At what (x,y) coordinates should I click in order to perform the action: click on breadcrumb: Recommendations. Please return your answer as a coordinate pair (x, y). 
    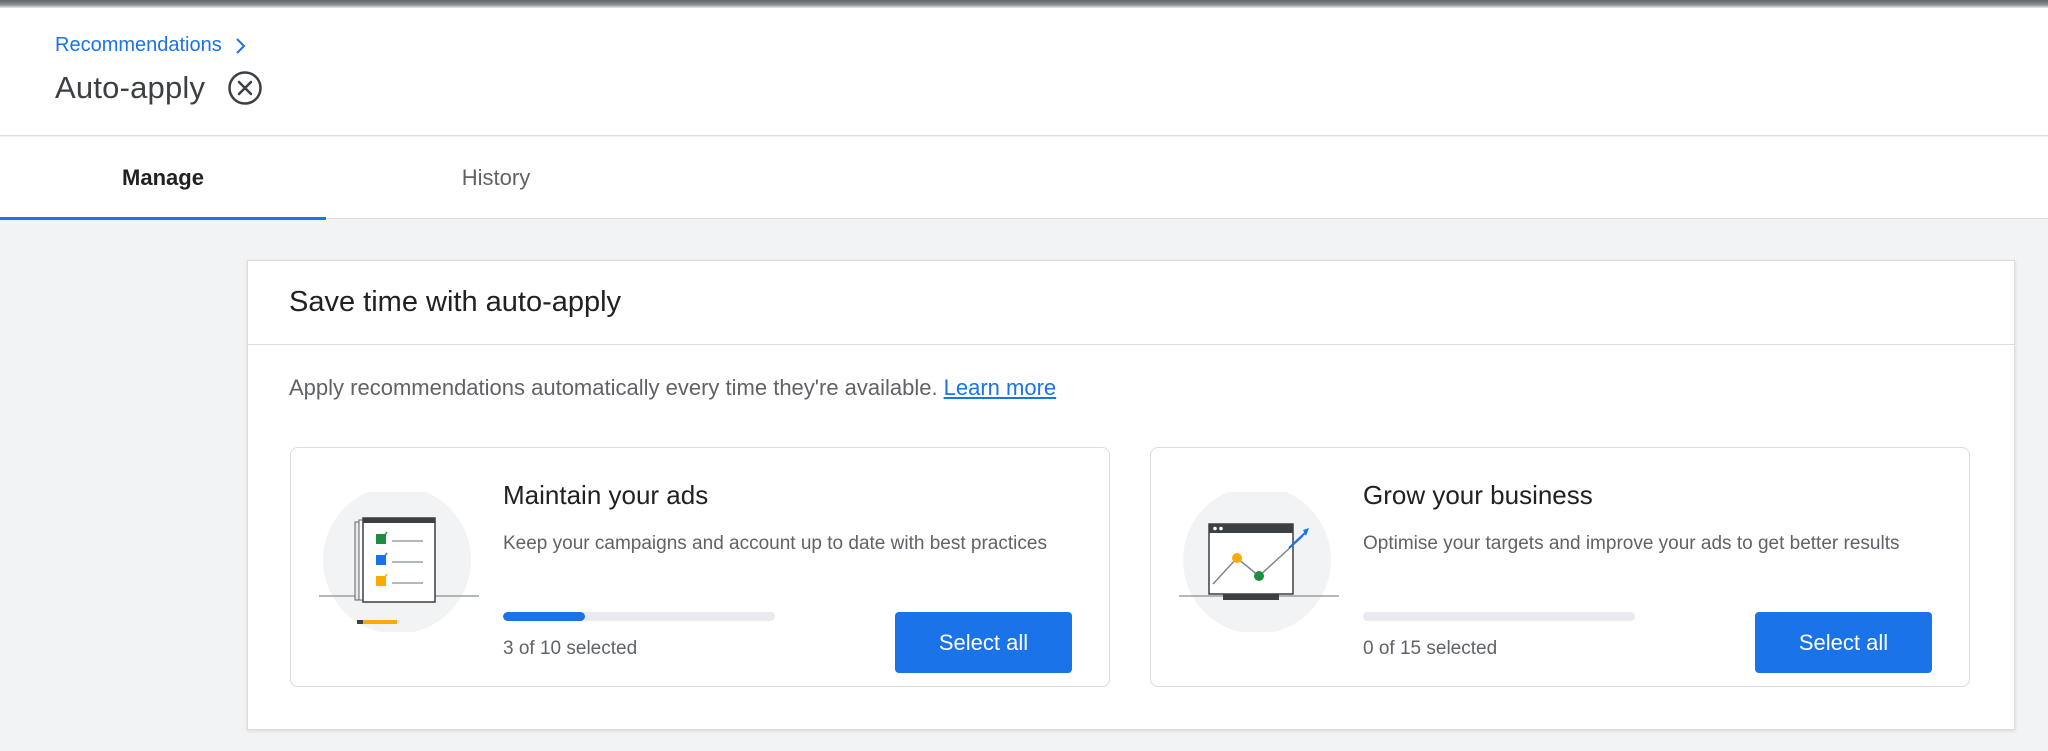
    Looking at the image, I should click on (151, 45).